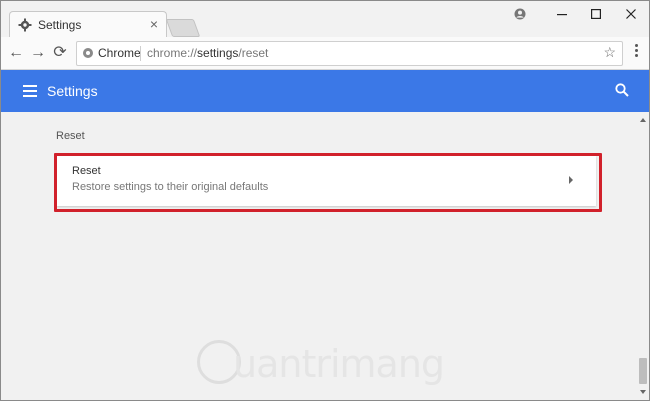 Image resolution: width=650 pixels, height=401 pixels. Describe the element at coordinates (349, 53) in the screenshot. I see `address-bar: Chrome chrome://settings/reset ☆` at that location.